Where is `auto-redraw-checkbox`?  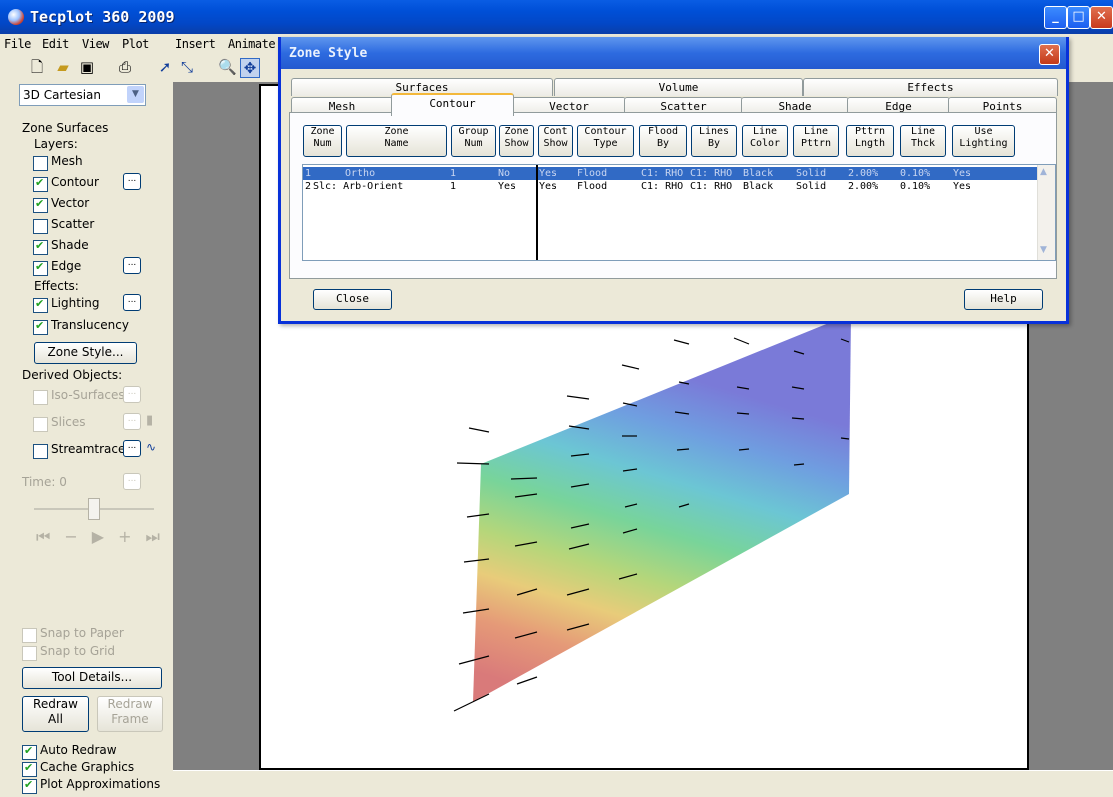 auto-redraw-checkbox is located at coordinates (29, 752).